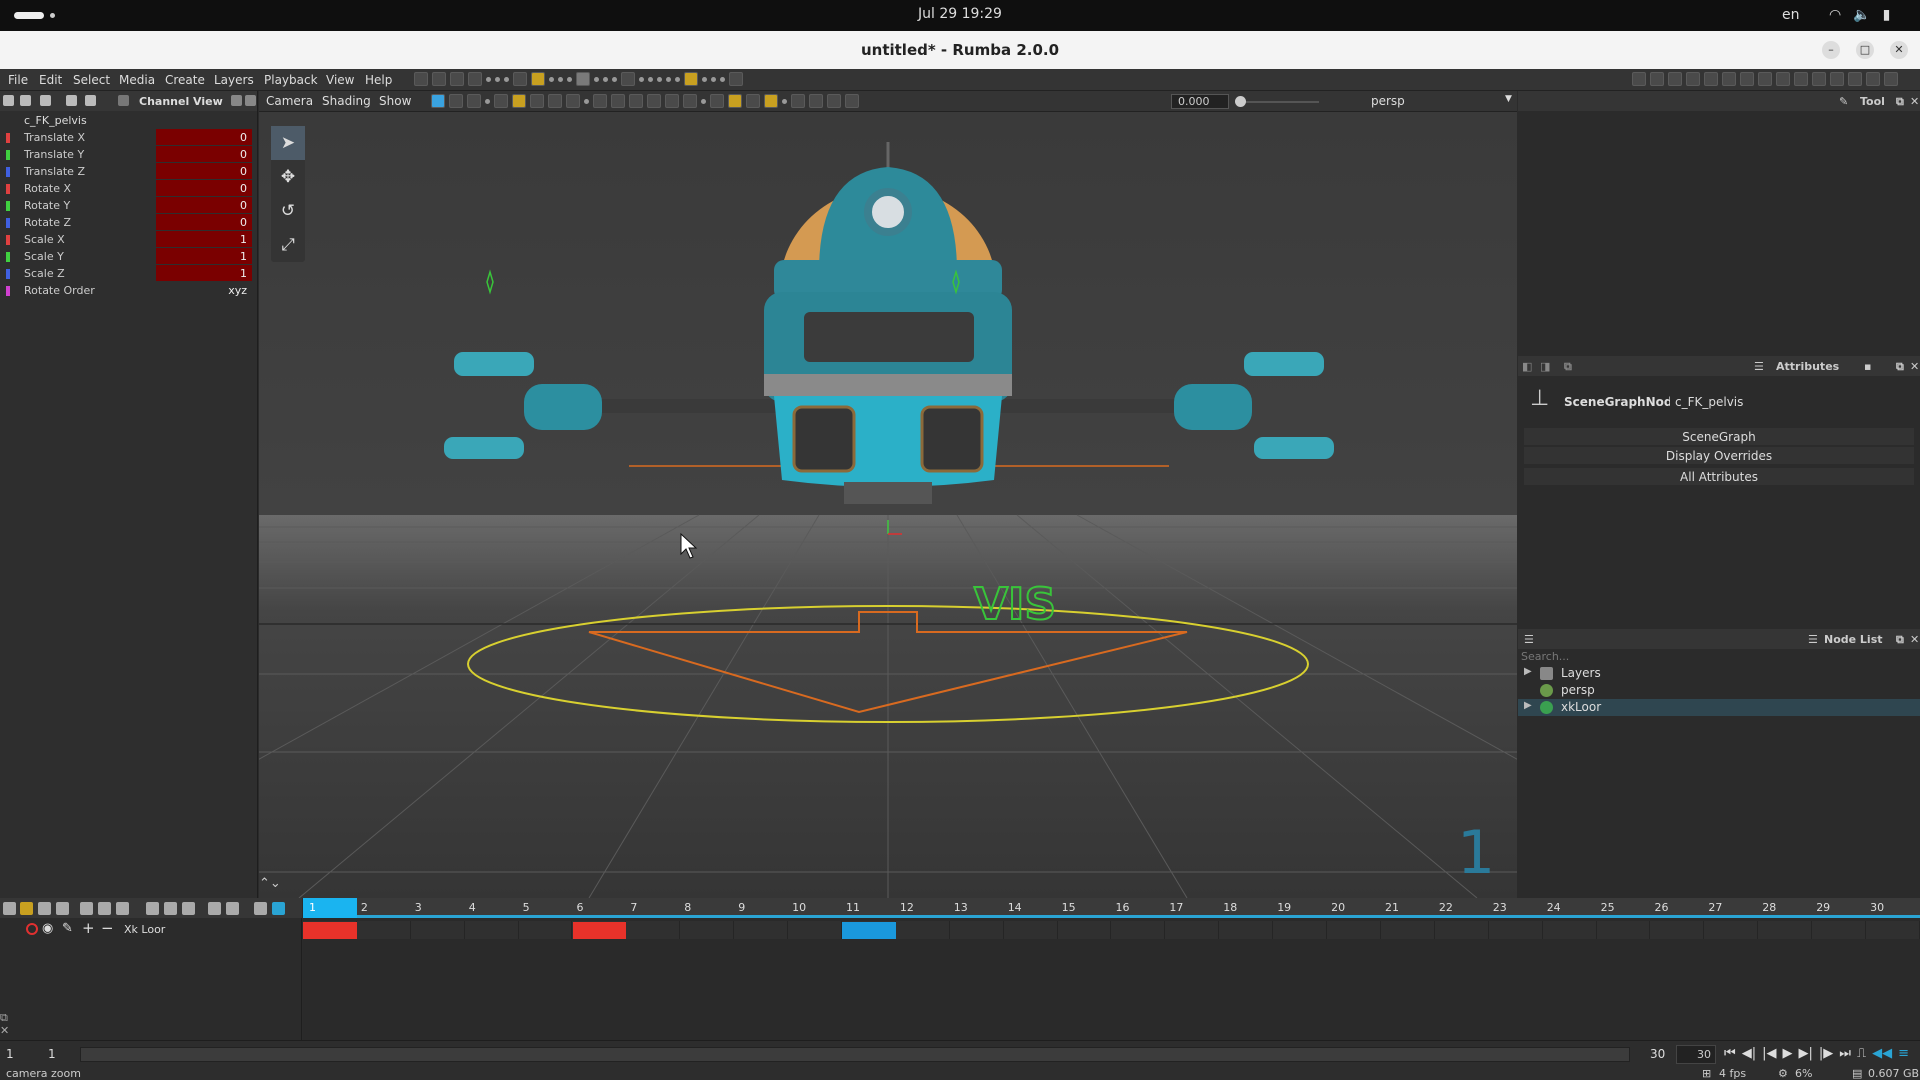  Describe the element at coordinates (288, 245) in the screenshot. I see `scale-tool-icon: ⤢` at that location.